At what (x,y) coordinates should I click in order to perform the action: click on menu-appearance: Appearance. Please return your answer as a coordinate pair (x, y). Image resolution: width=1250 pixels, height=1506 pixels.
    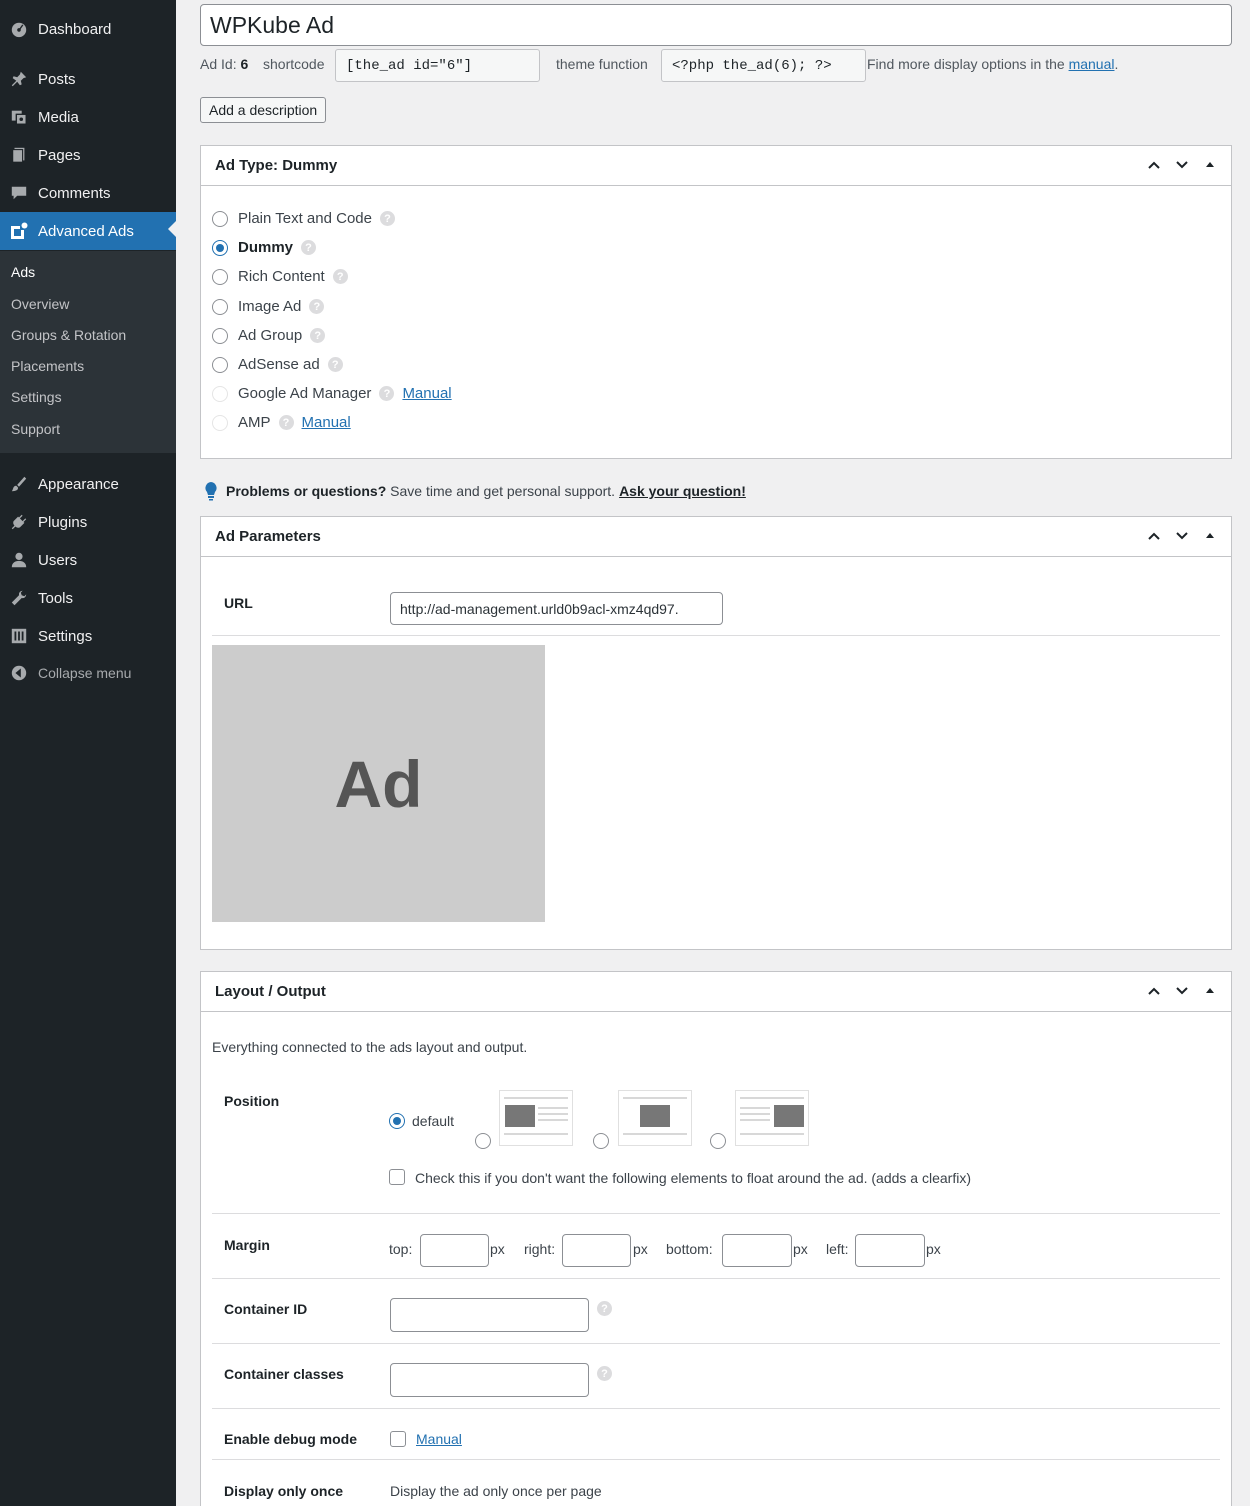
    Looking at the image, I should click on (88, 484).